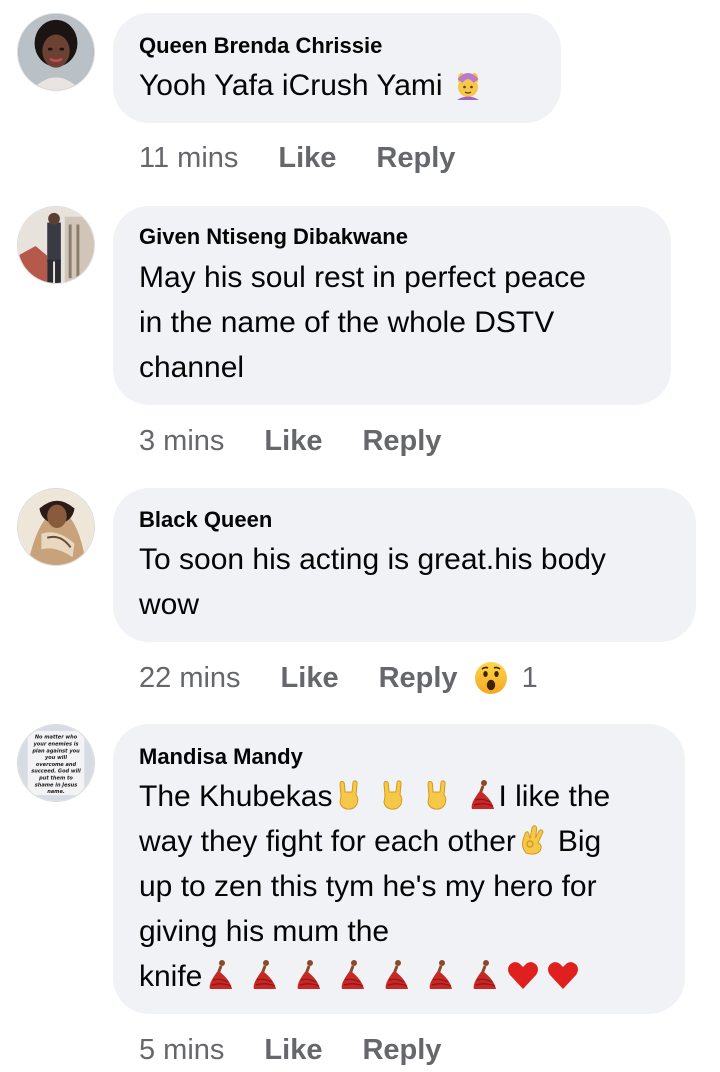 This screenshot has width=720, height=1072. I want to click on avatar-text: your enemies is, so click(56, 744).